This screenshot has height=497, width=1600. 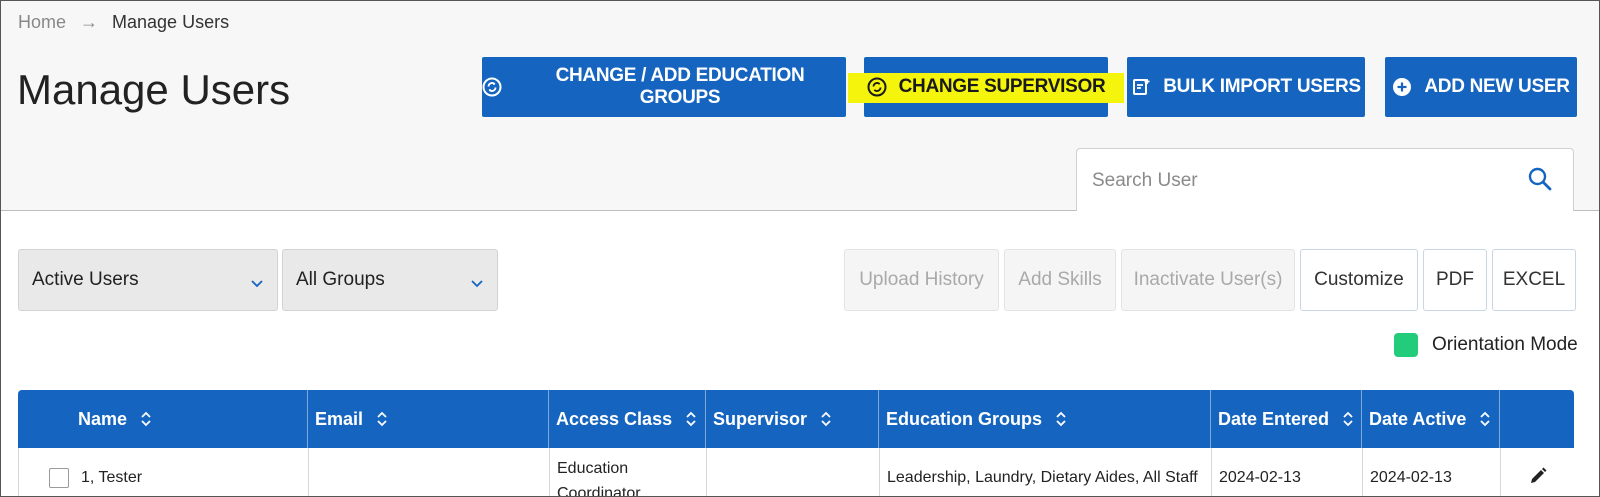 I want to click on upload-history-button: Upload History, so click(x=921, y=280).